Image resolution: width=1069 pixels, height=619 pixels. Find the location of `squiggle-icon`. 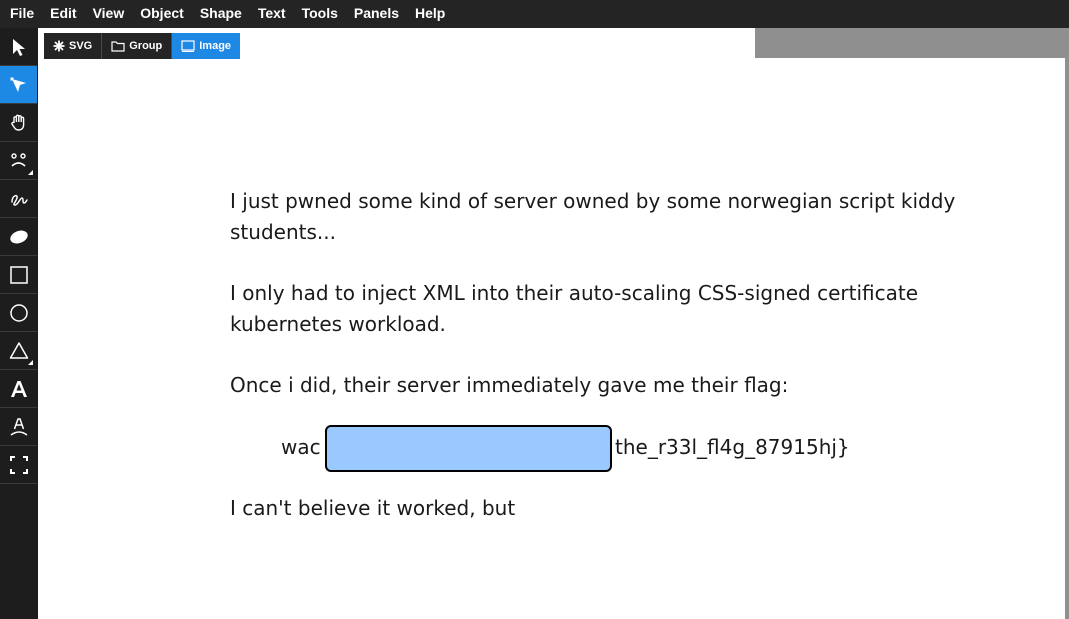

squiggle-icon is located at coordinates (19, 200).